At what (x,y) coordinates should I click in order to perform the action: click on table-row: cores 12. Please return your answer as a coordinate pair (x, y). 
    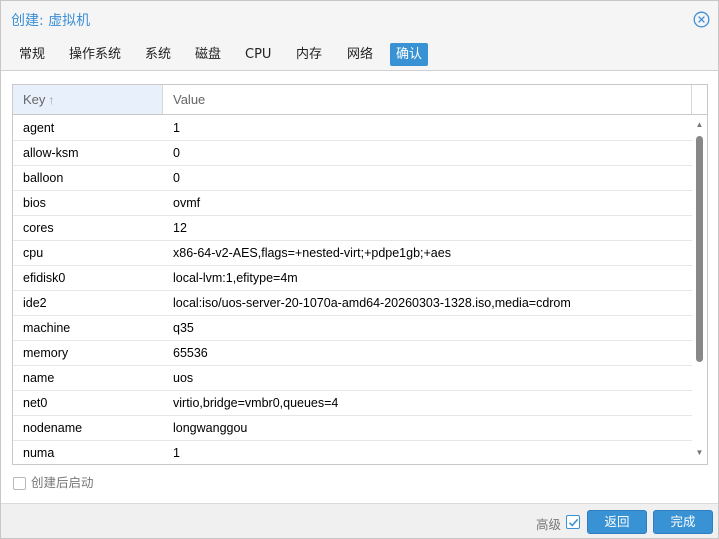
    Looking at the image, I should click on (352, 228).